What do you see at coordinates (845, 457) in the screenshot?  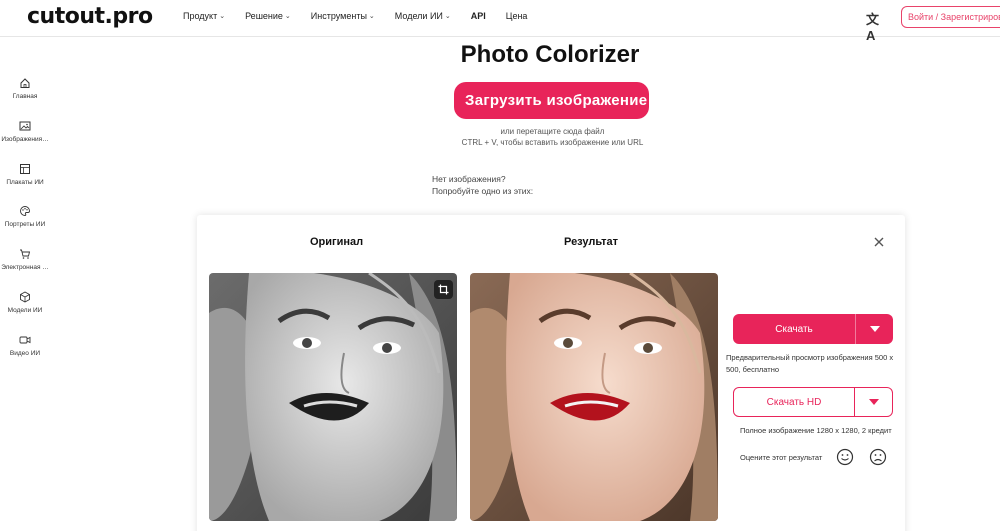 I see `smile-icon` at bounding box center [845, 457].